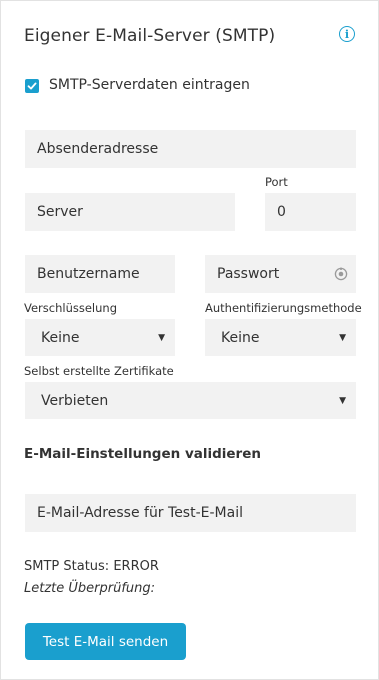  I want to click on port-field, so click(310, 212).